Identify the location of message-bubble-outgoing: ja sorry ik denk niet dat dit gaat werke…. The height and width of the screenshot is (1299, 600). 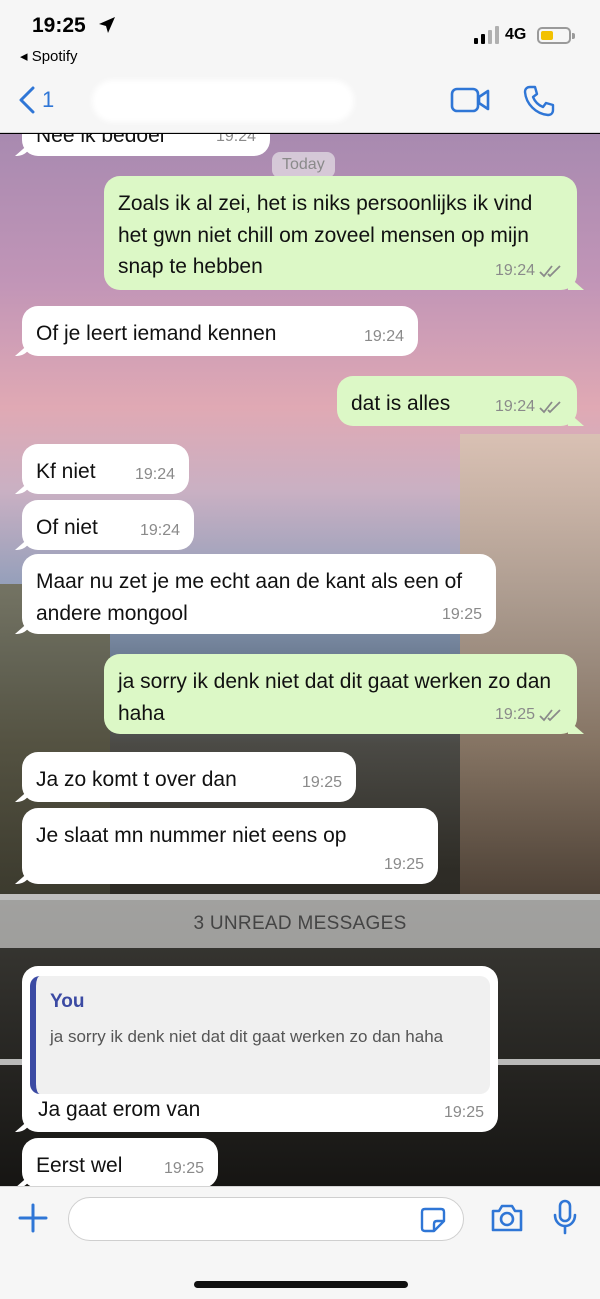
(340, 694).